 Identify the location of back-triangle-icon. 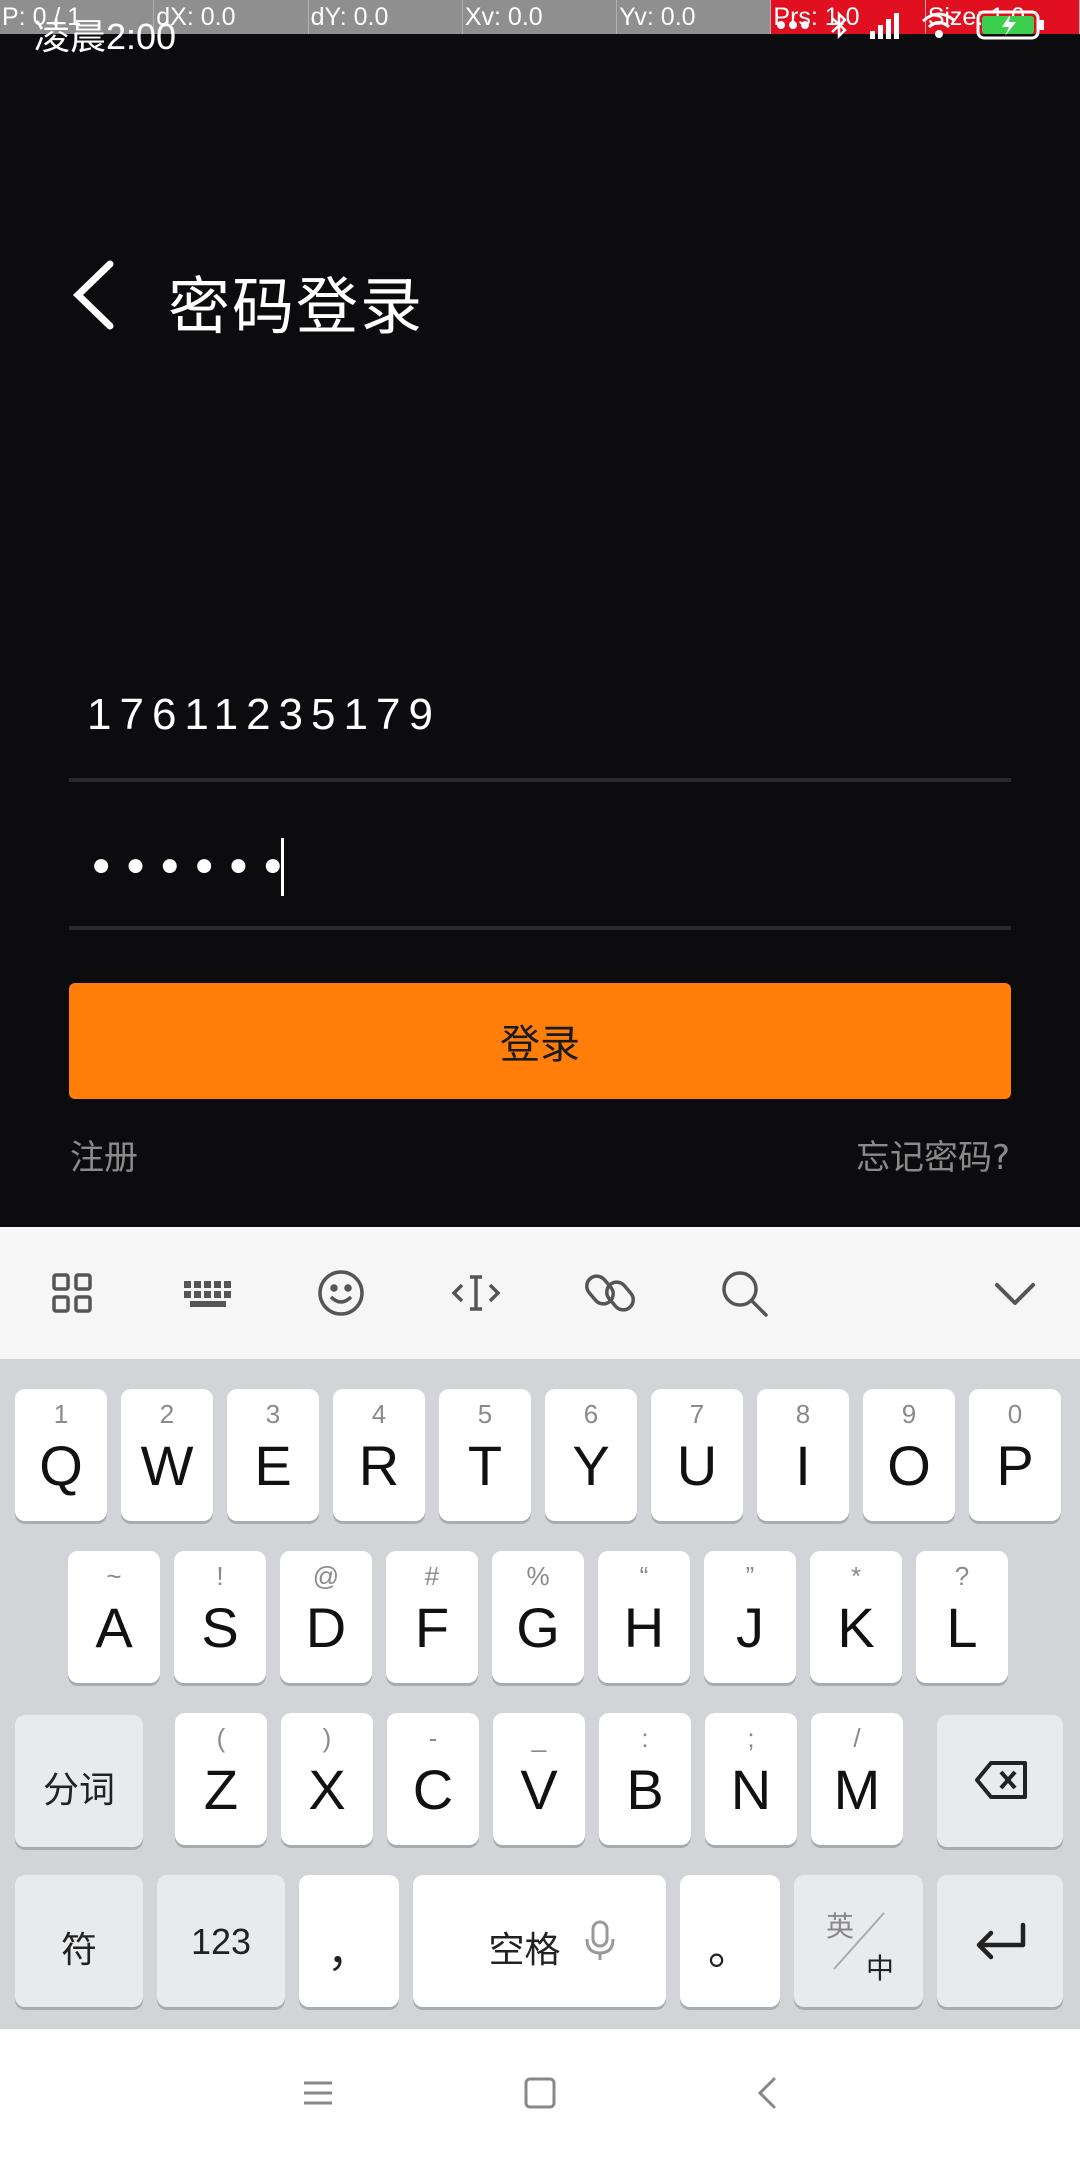
(768, 2093).